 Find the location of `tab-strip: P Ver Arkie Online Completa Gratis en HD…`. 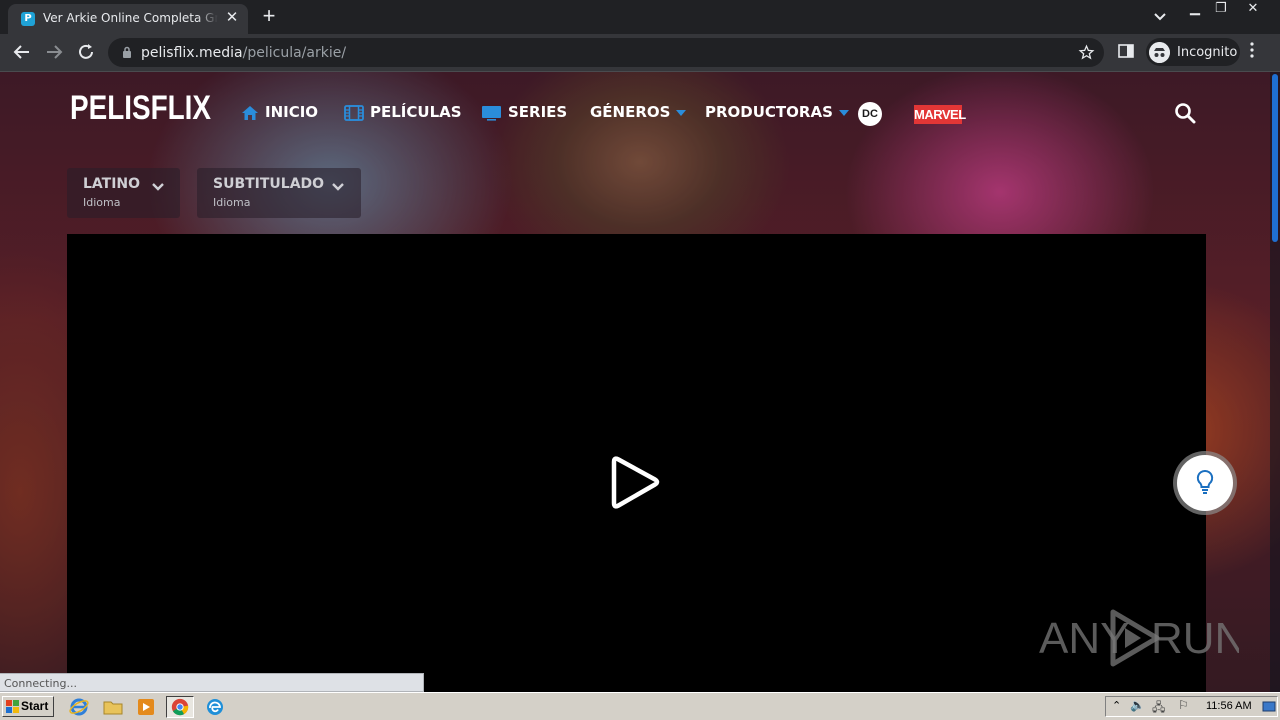

tab-strip: P Ver Arkie Online Completa Gratis en HD… is located at coordinates (640, 17).